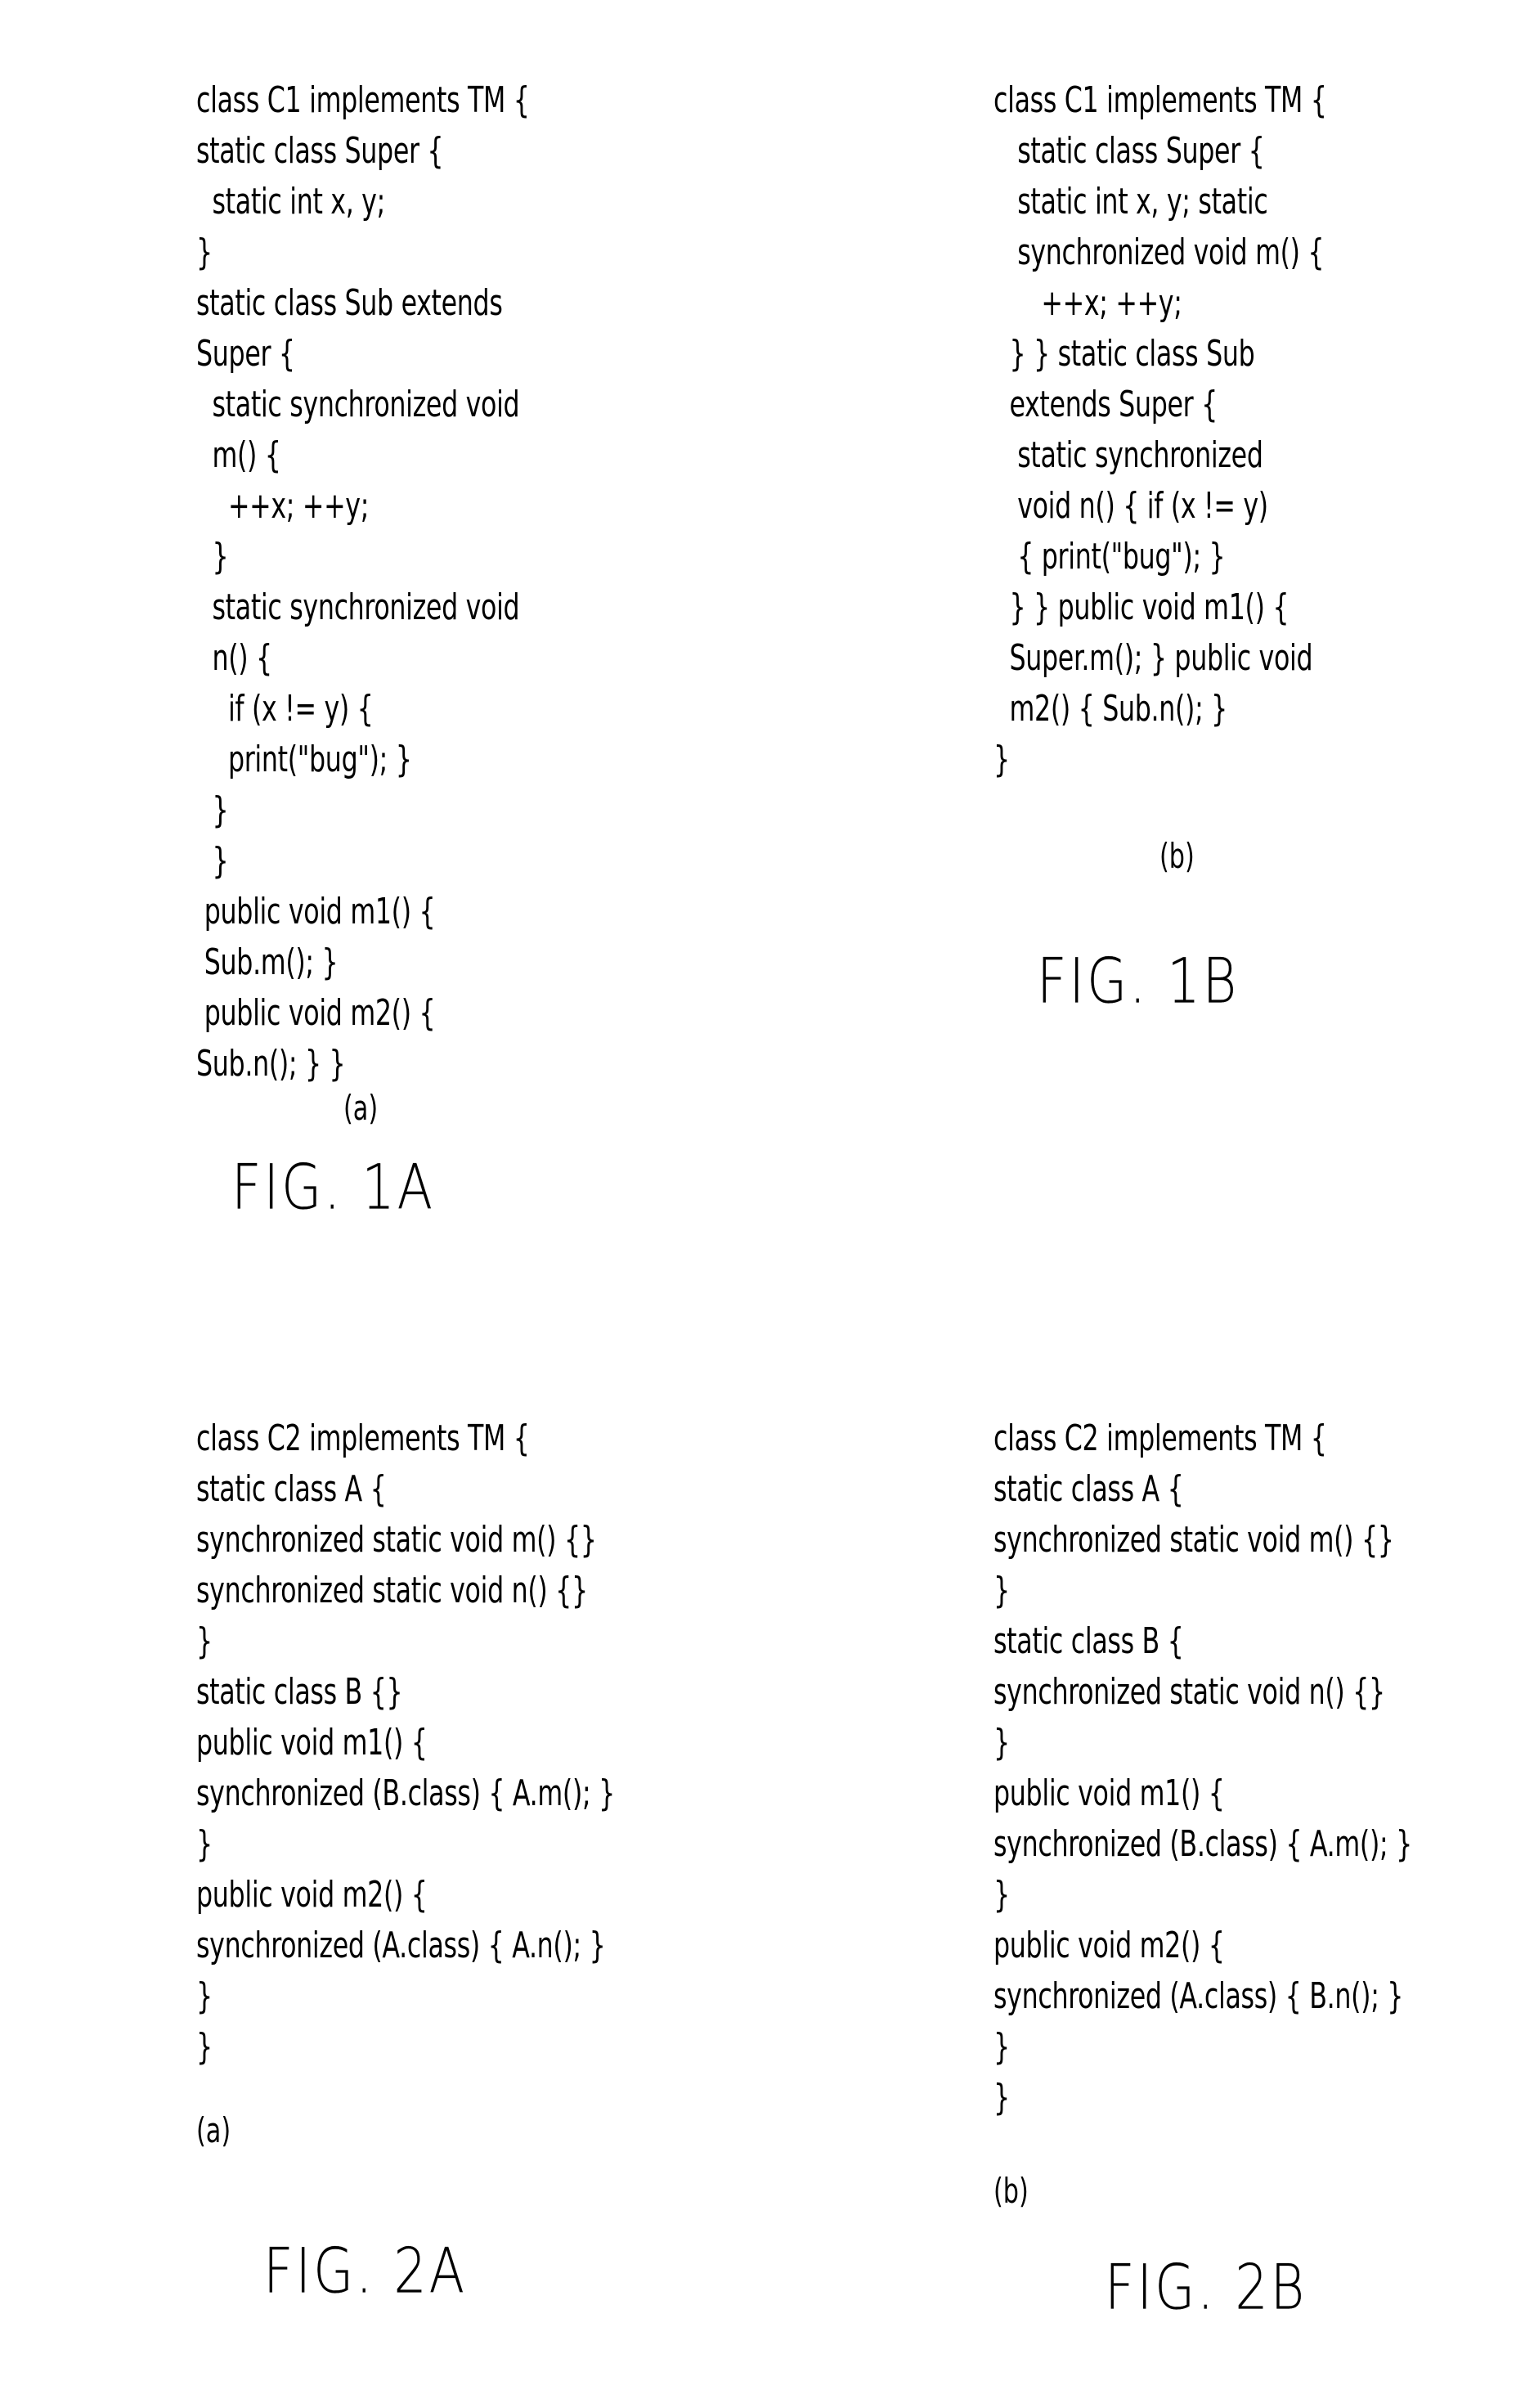  What do you see at coordinates (285, 709) in the screenshot?
I see `code-line: if (x != y) {` at bounding box center [285, 709].